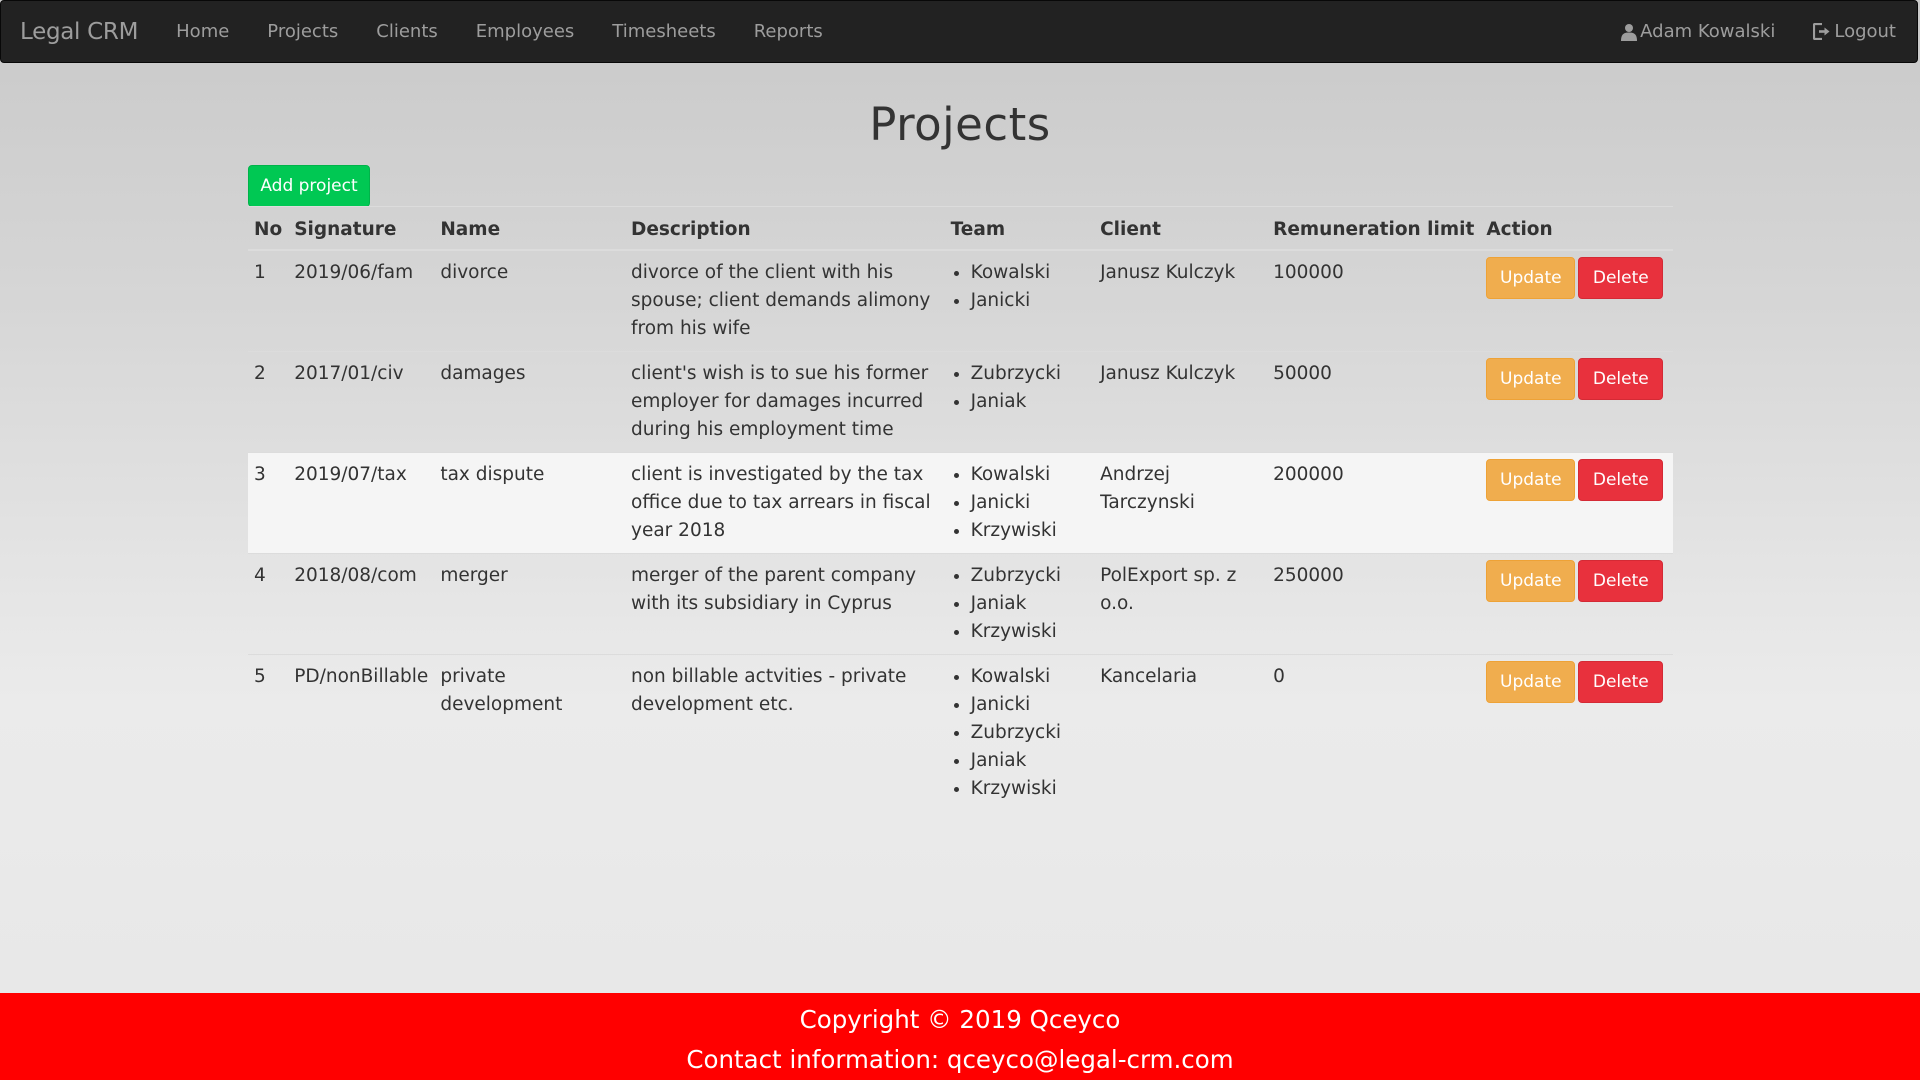 This screenshot has width=1920, height=1080. Describe the element at coordinates (1181, 732) in the screenshot. I see `cell-client: Kancelaria` at that location.